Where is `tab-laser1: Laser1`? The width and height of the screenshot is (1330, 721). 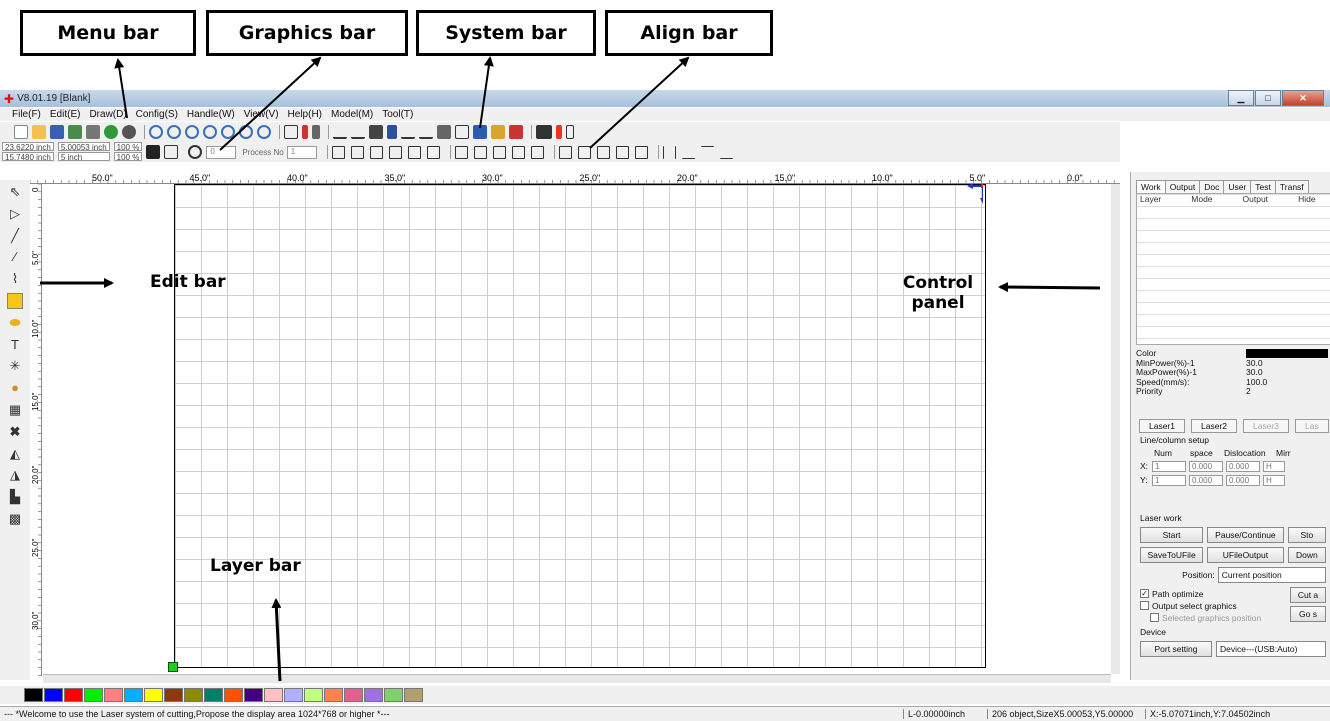 tab-laser1: Laser1 is located at coordinates (1162, 425).